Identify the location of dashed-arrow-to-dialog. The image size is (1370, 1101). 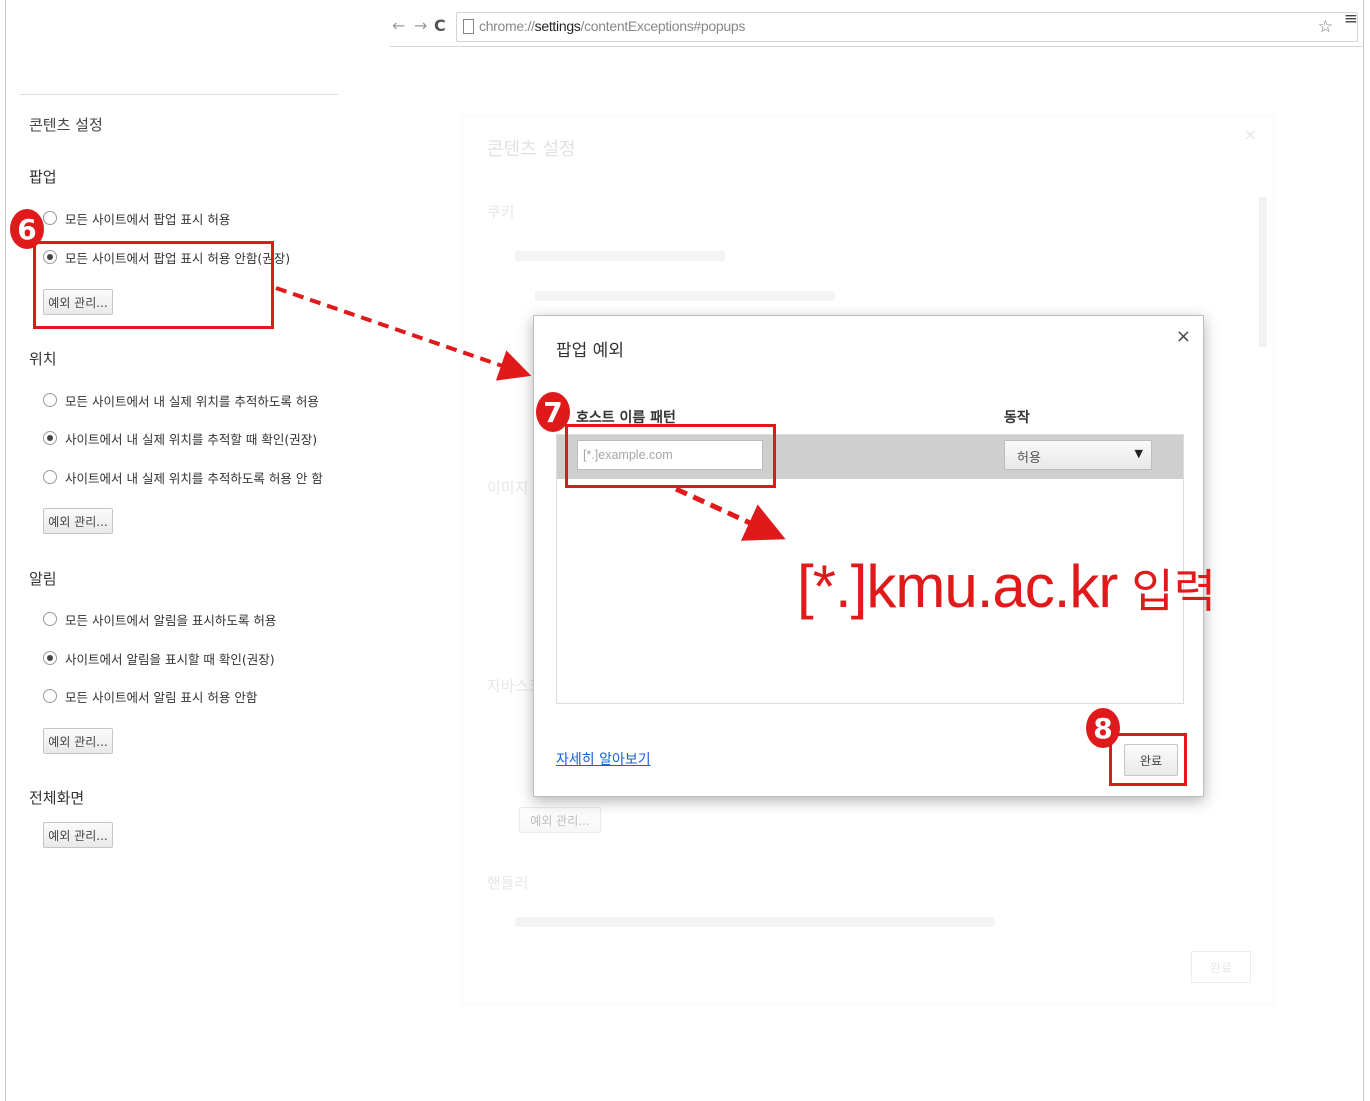
(403, 333).